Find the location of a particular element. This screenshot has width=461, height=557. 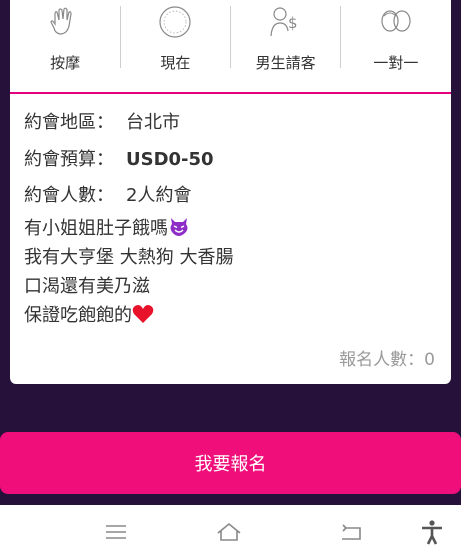

clock-icon is located at coordinates (175, 22).